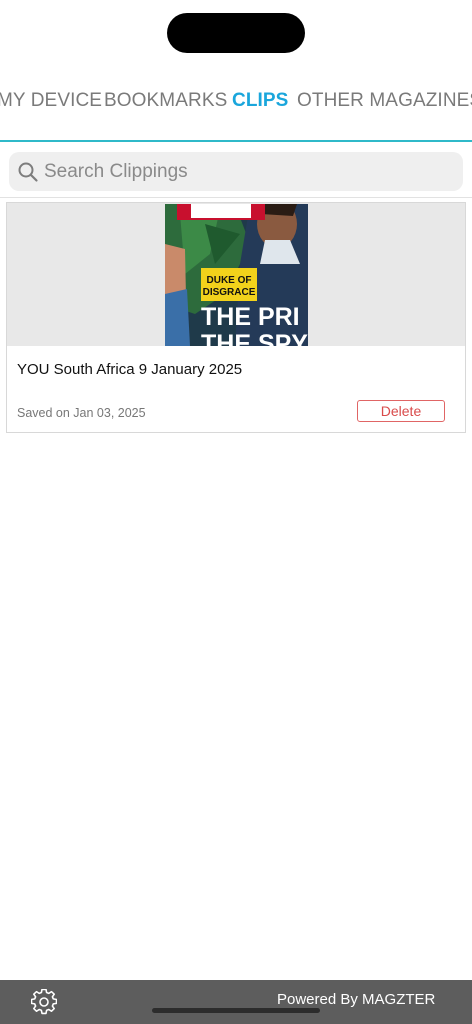 This screenshot has width=472, height=1024. I want to click on tab-other-magazines: OTHER MAGAZINES, so click(384, 101).